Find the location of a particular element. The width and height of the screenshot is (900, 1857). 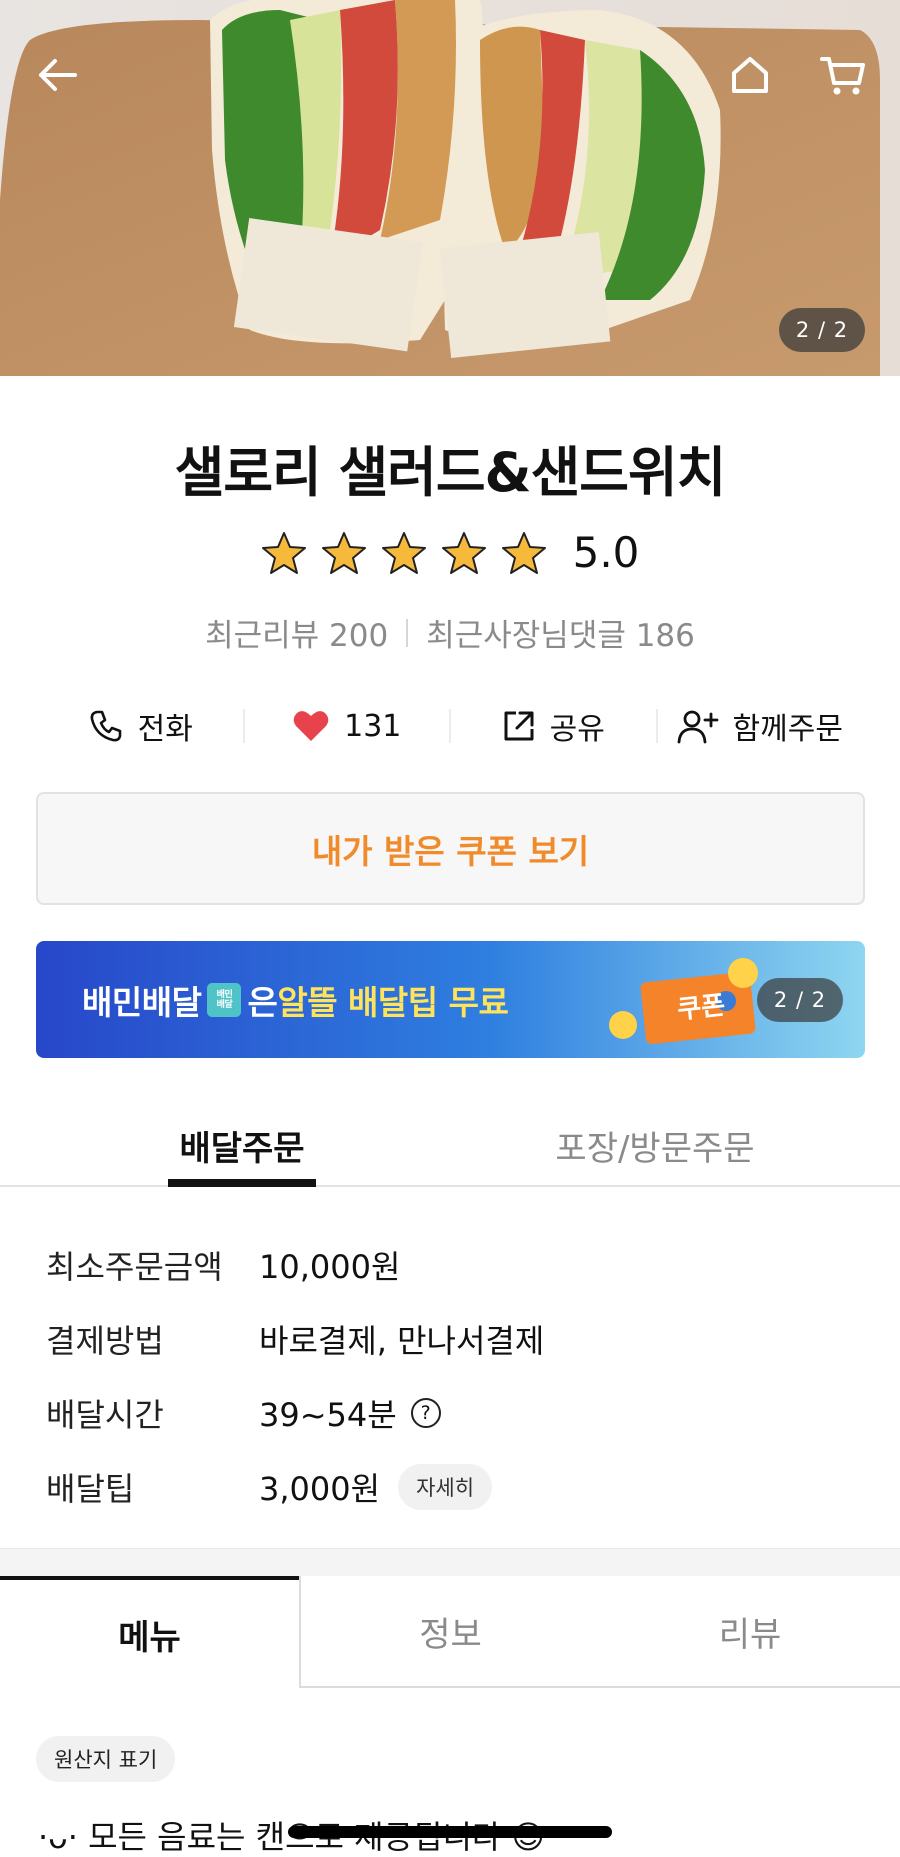

banner-badge-icon: 배민 배달 is located at coordinates (224, 999).